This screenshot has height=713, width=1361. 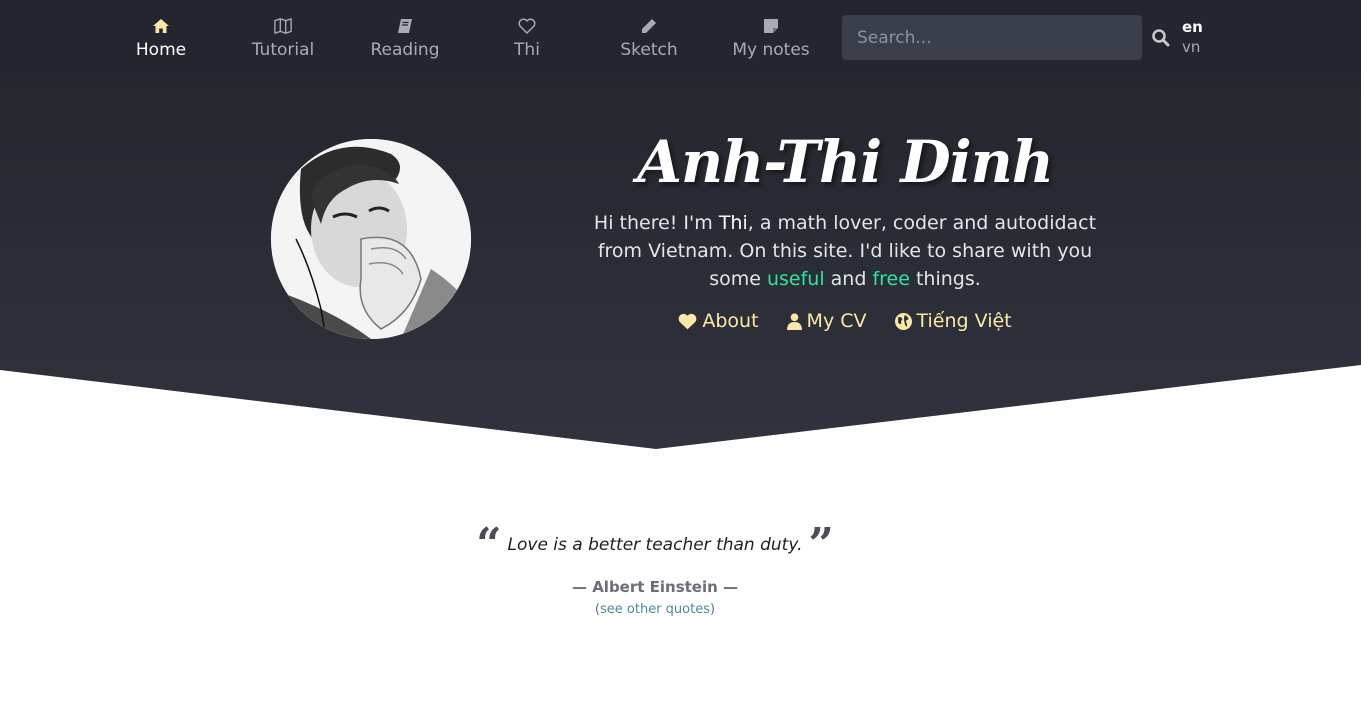 I want to click on nav-item-home: Home, so click(x=161, y=38).